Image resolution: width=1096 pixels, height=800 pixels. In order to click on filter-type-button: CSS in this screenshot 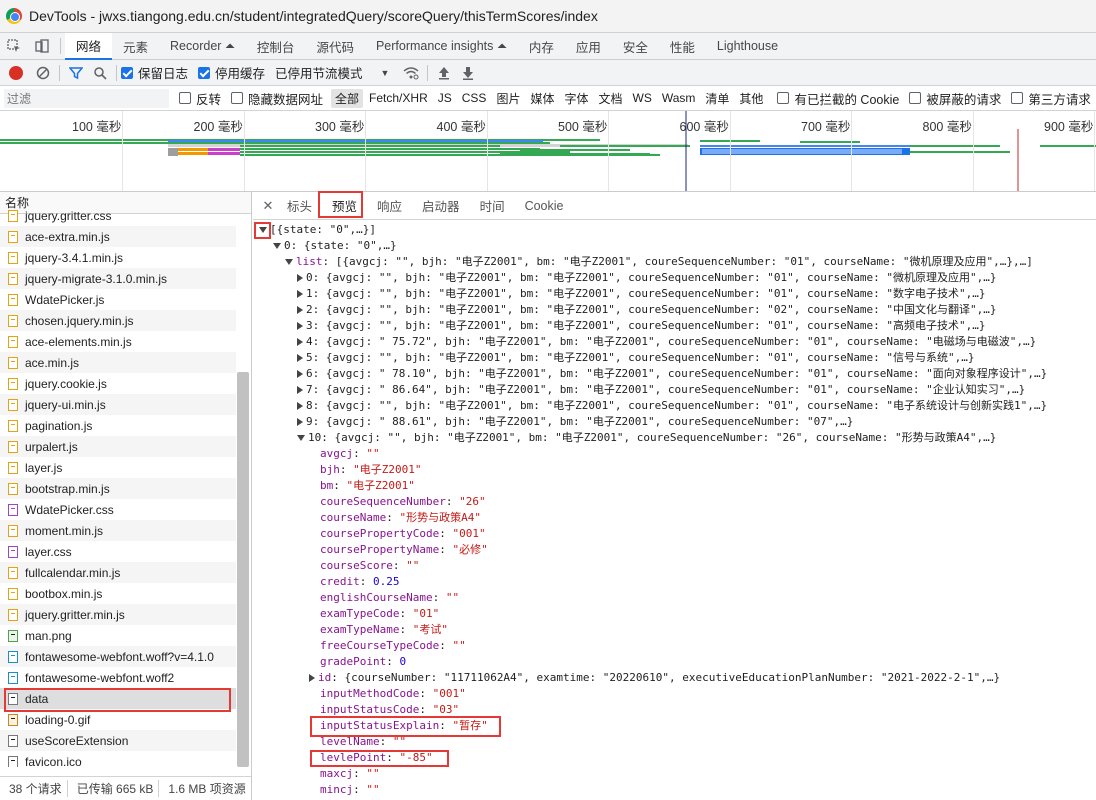, I will do `click(474, 98)`.